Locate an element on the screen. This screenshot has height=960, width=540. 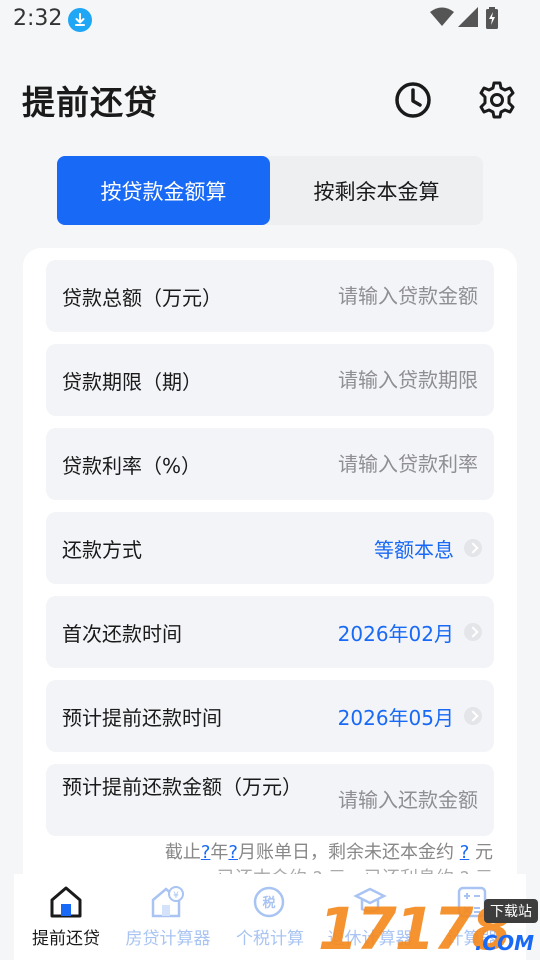
settings-icon is located at coordinates (497, 100).